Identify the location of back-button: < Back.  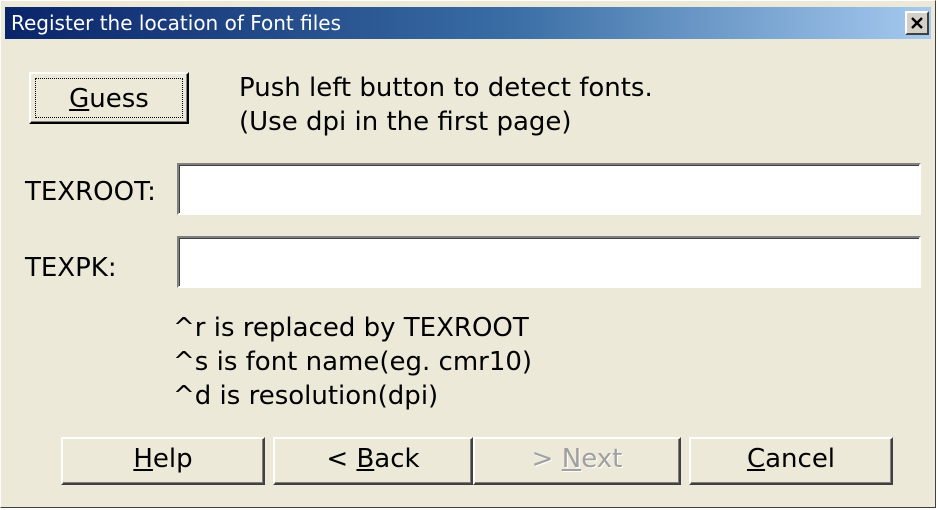
(373, 461).